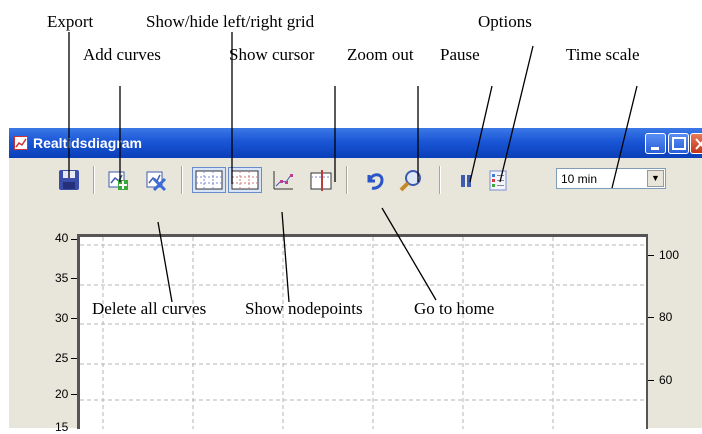  I want to click on annotation-show-hide-grid: Show/hide left/right grid, so click(230, 21).